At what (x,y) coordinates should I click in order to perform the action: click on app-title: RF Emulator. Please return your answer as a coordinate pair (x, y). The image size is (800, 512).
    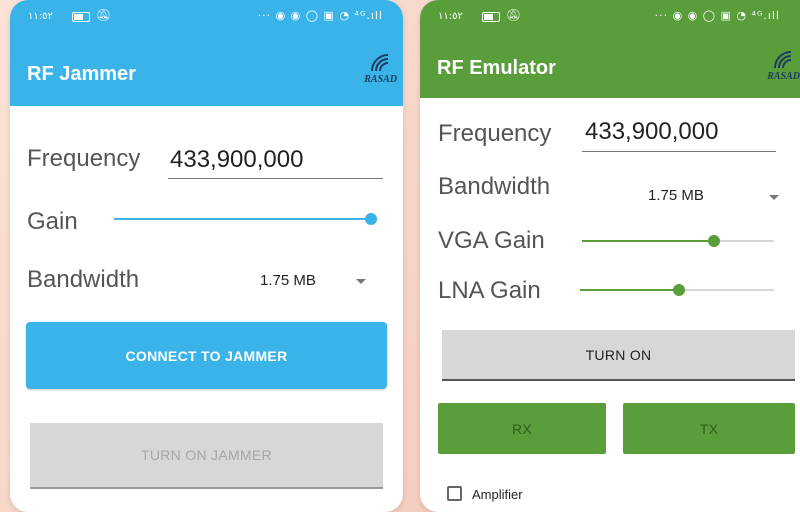
    Looking at the image, I should click on (496, 68).